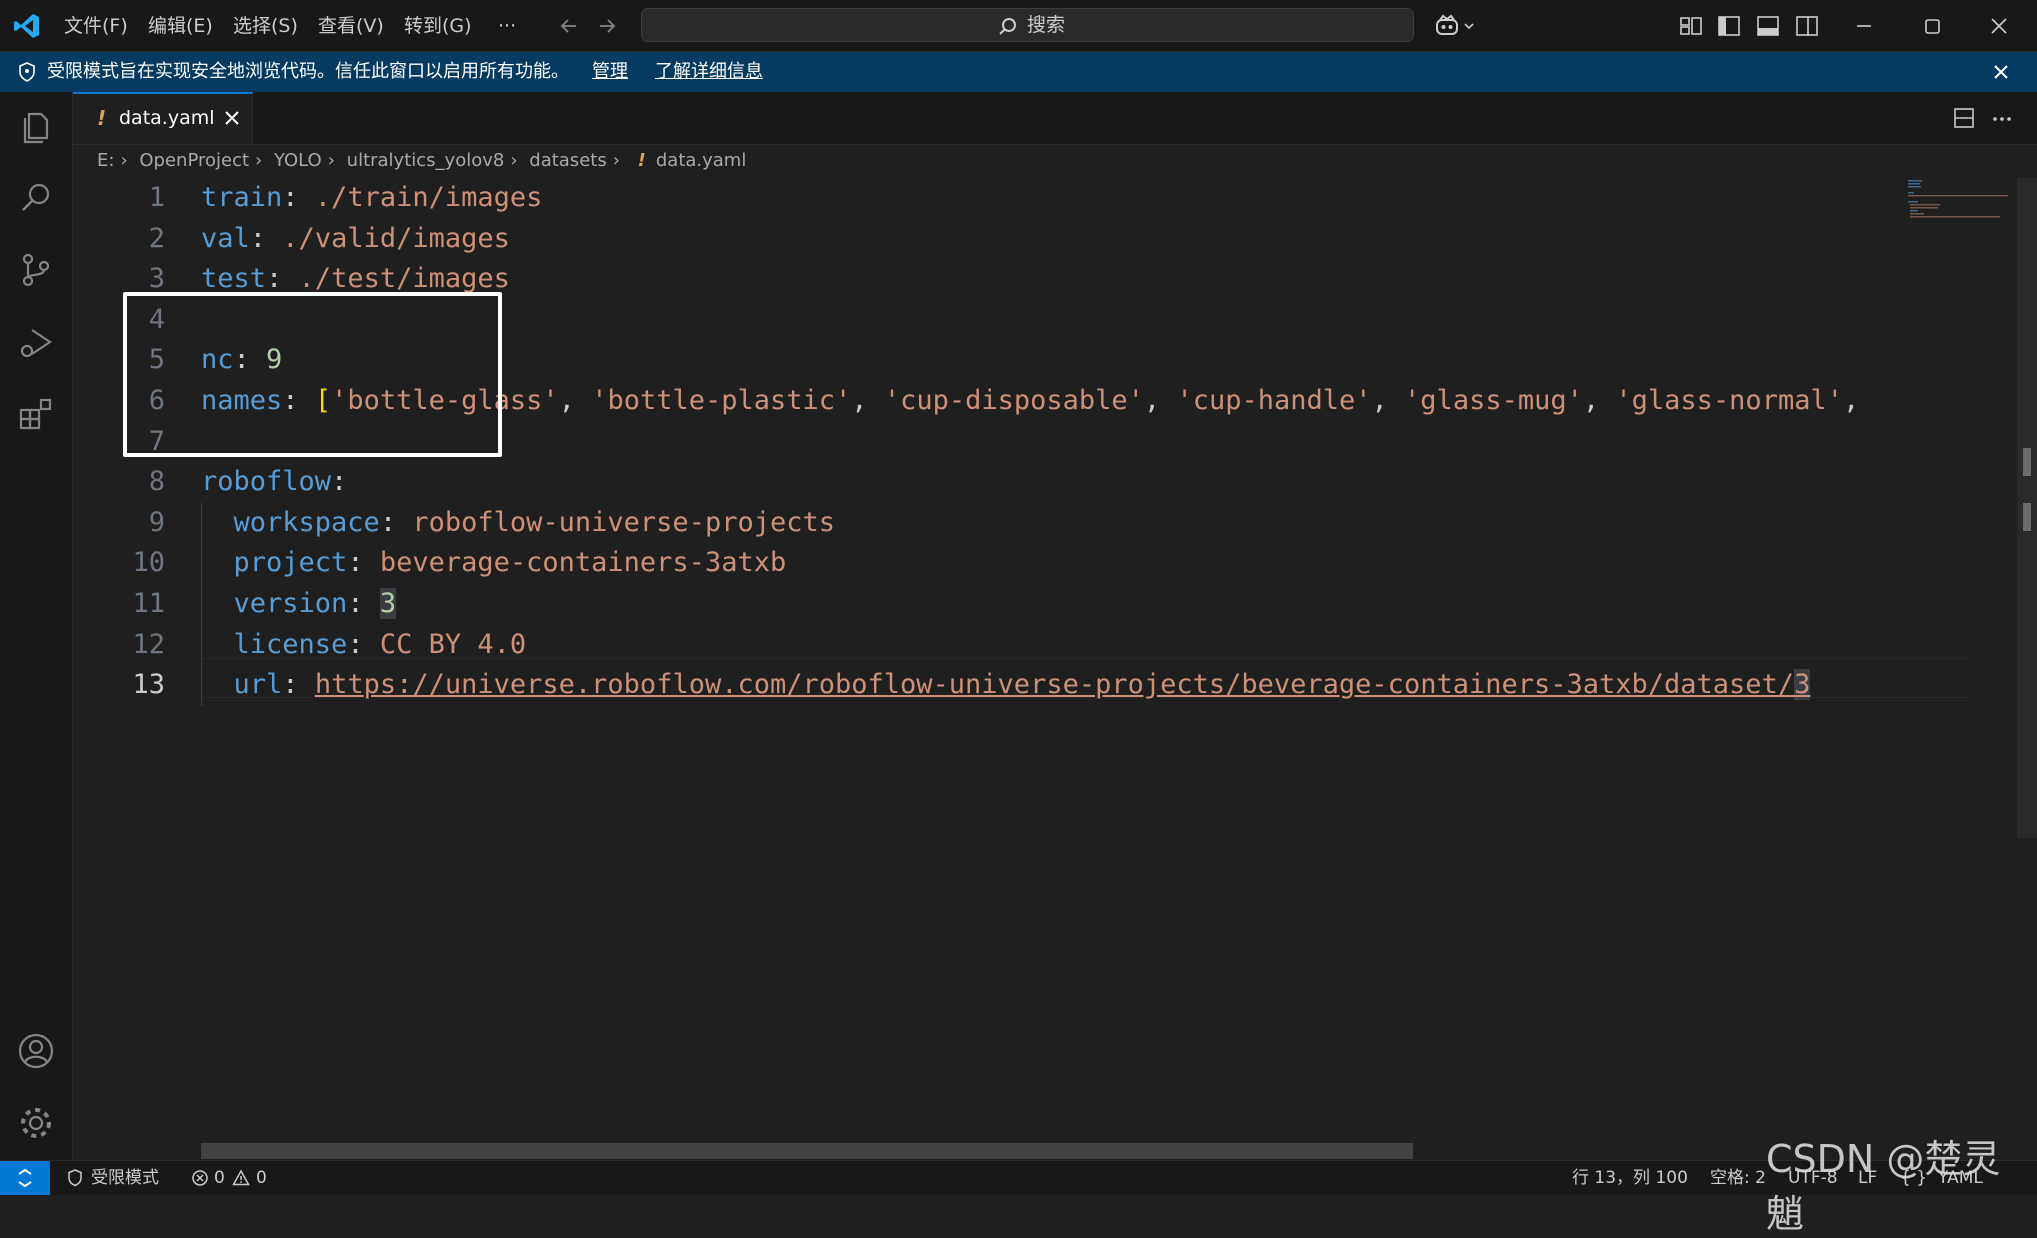 This screenshot has height=1238, width=2037. Describe the element at coordinates (507, 26) in the screenshot. I see `menu-more: ···` at that location.